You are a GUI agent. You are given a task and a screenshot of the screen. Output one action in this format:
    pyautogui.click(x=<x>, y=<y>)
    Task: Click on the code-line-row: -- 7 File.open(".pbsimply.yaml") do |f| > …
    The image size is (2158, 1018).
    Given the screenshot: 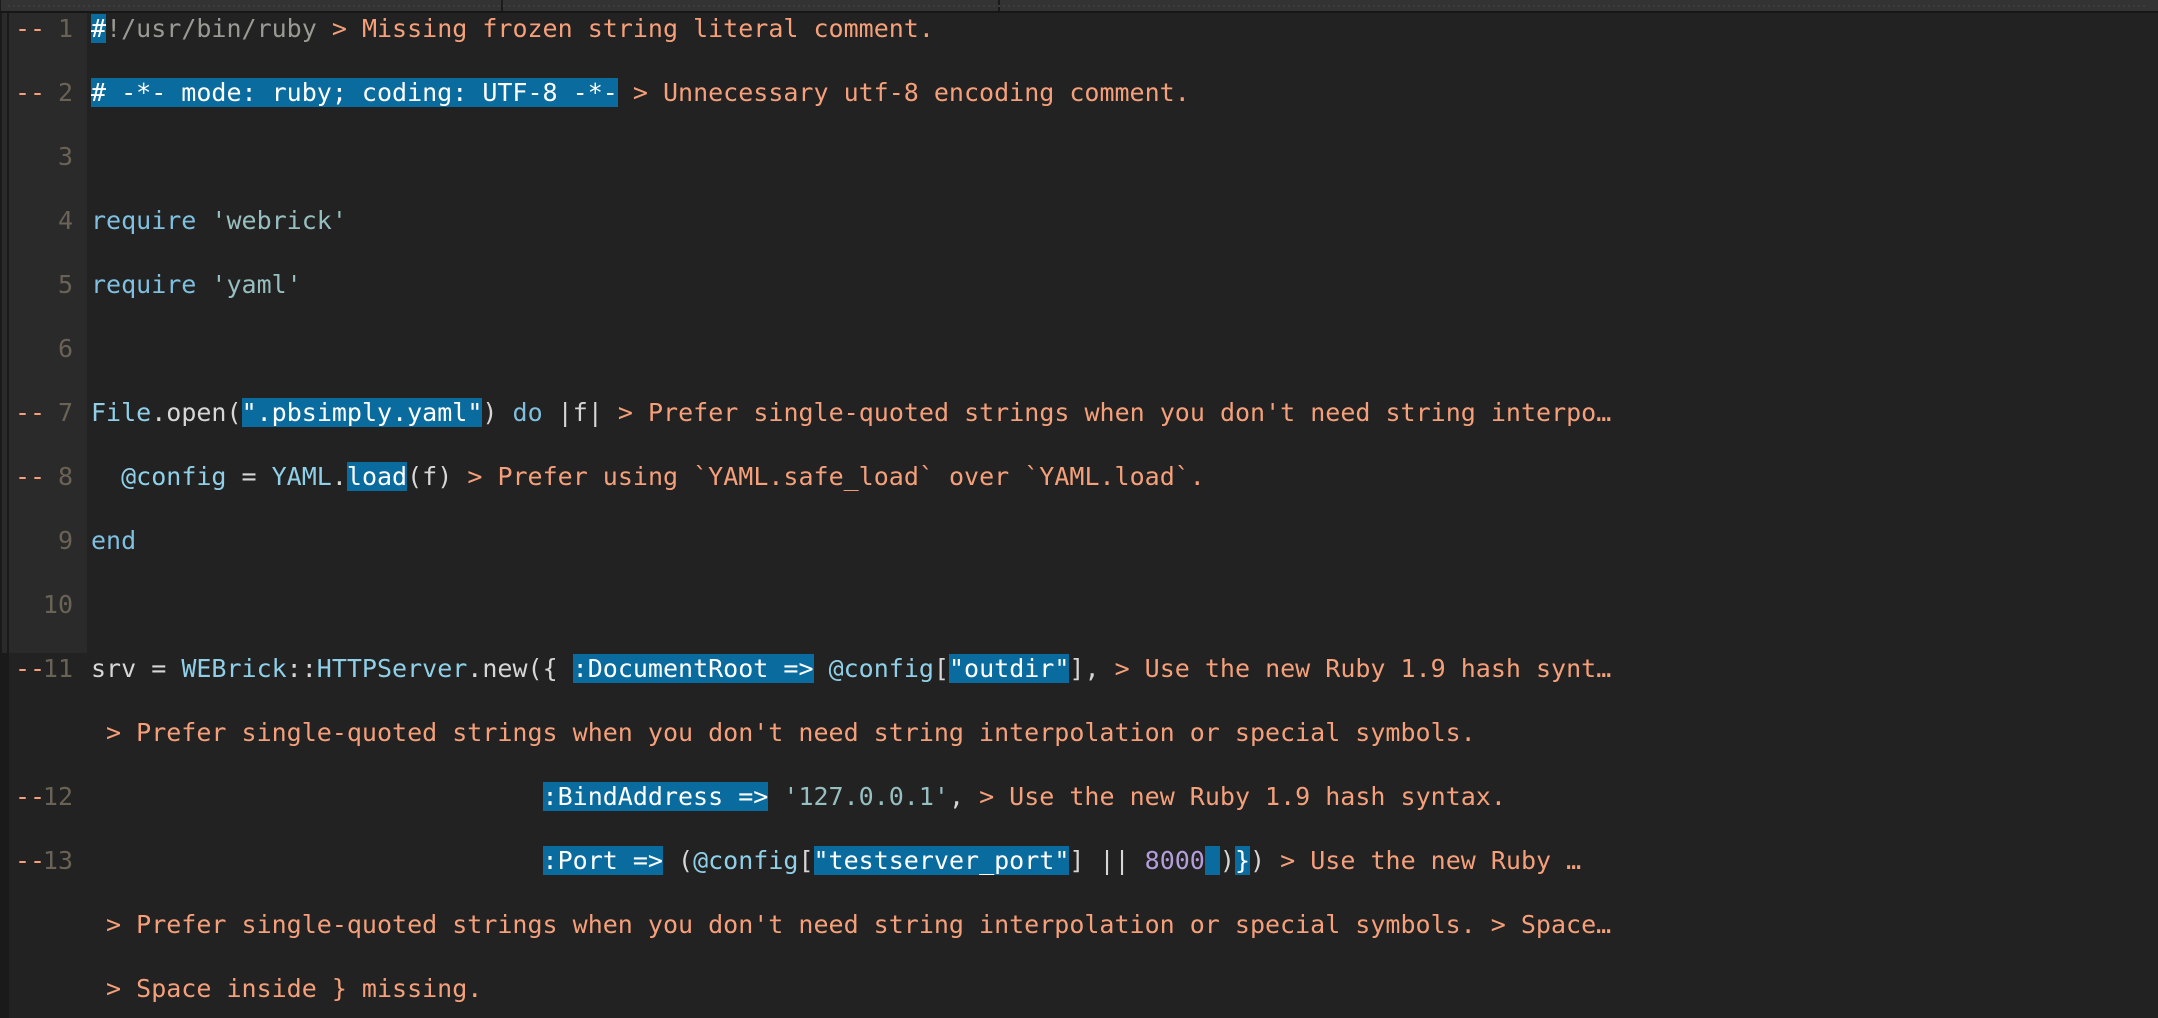 What is the action you would take?
    pyautogui.click(x=1083, y=413)
    